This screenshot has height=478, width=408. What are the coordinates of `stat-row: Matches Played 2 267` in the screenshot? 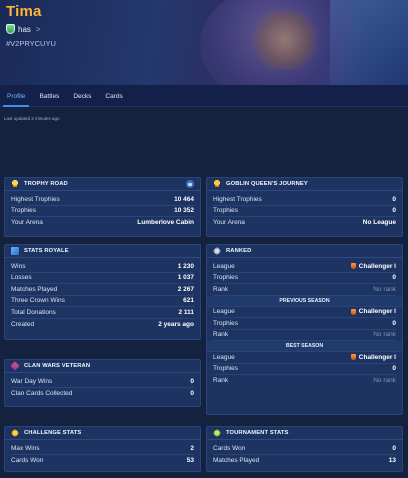 It's located at (102, 290).